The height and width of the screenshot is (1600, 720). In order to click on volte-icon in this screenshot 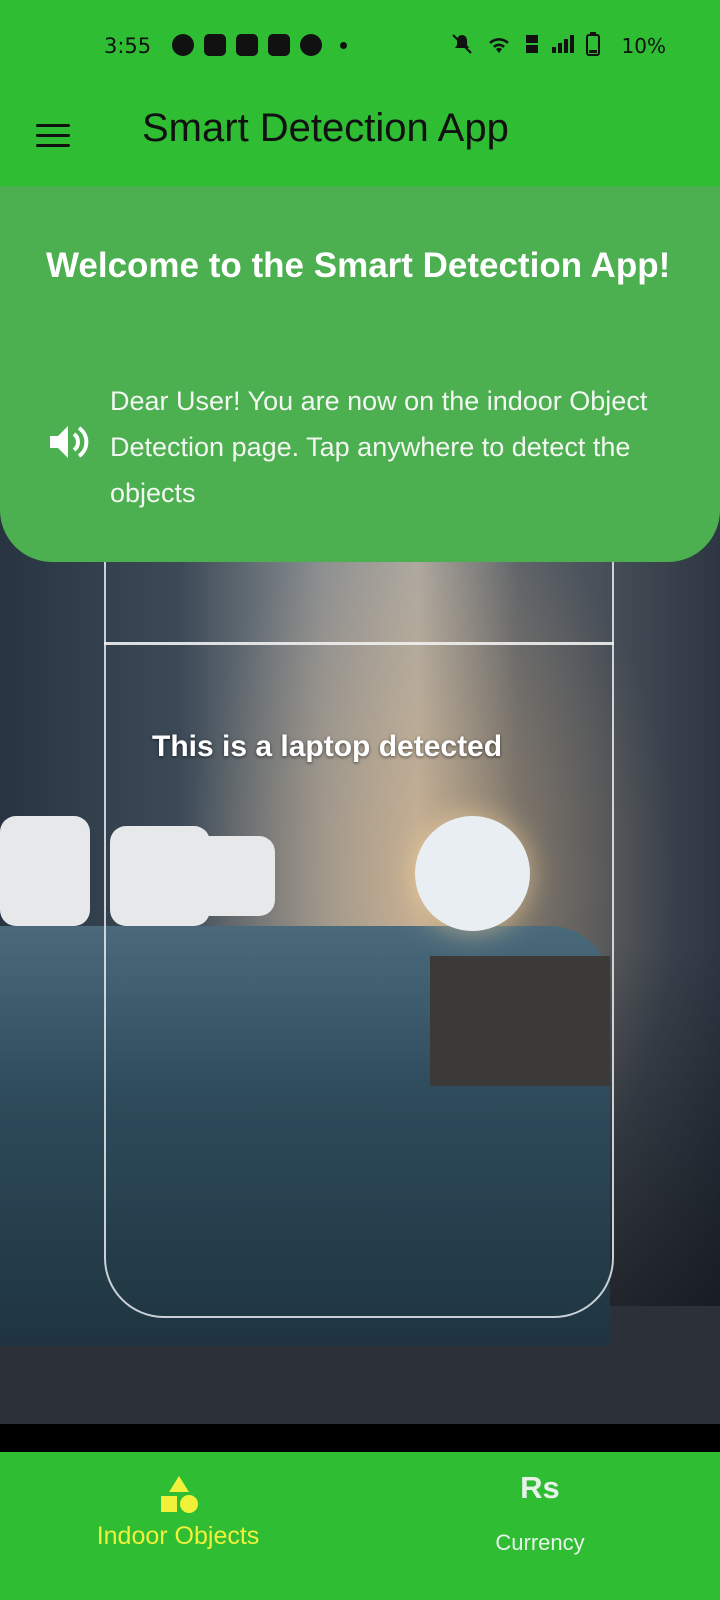, I will do `click(532, 44)`.